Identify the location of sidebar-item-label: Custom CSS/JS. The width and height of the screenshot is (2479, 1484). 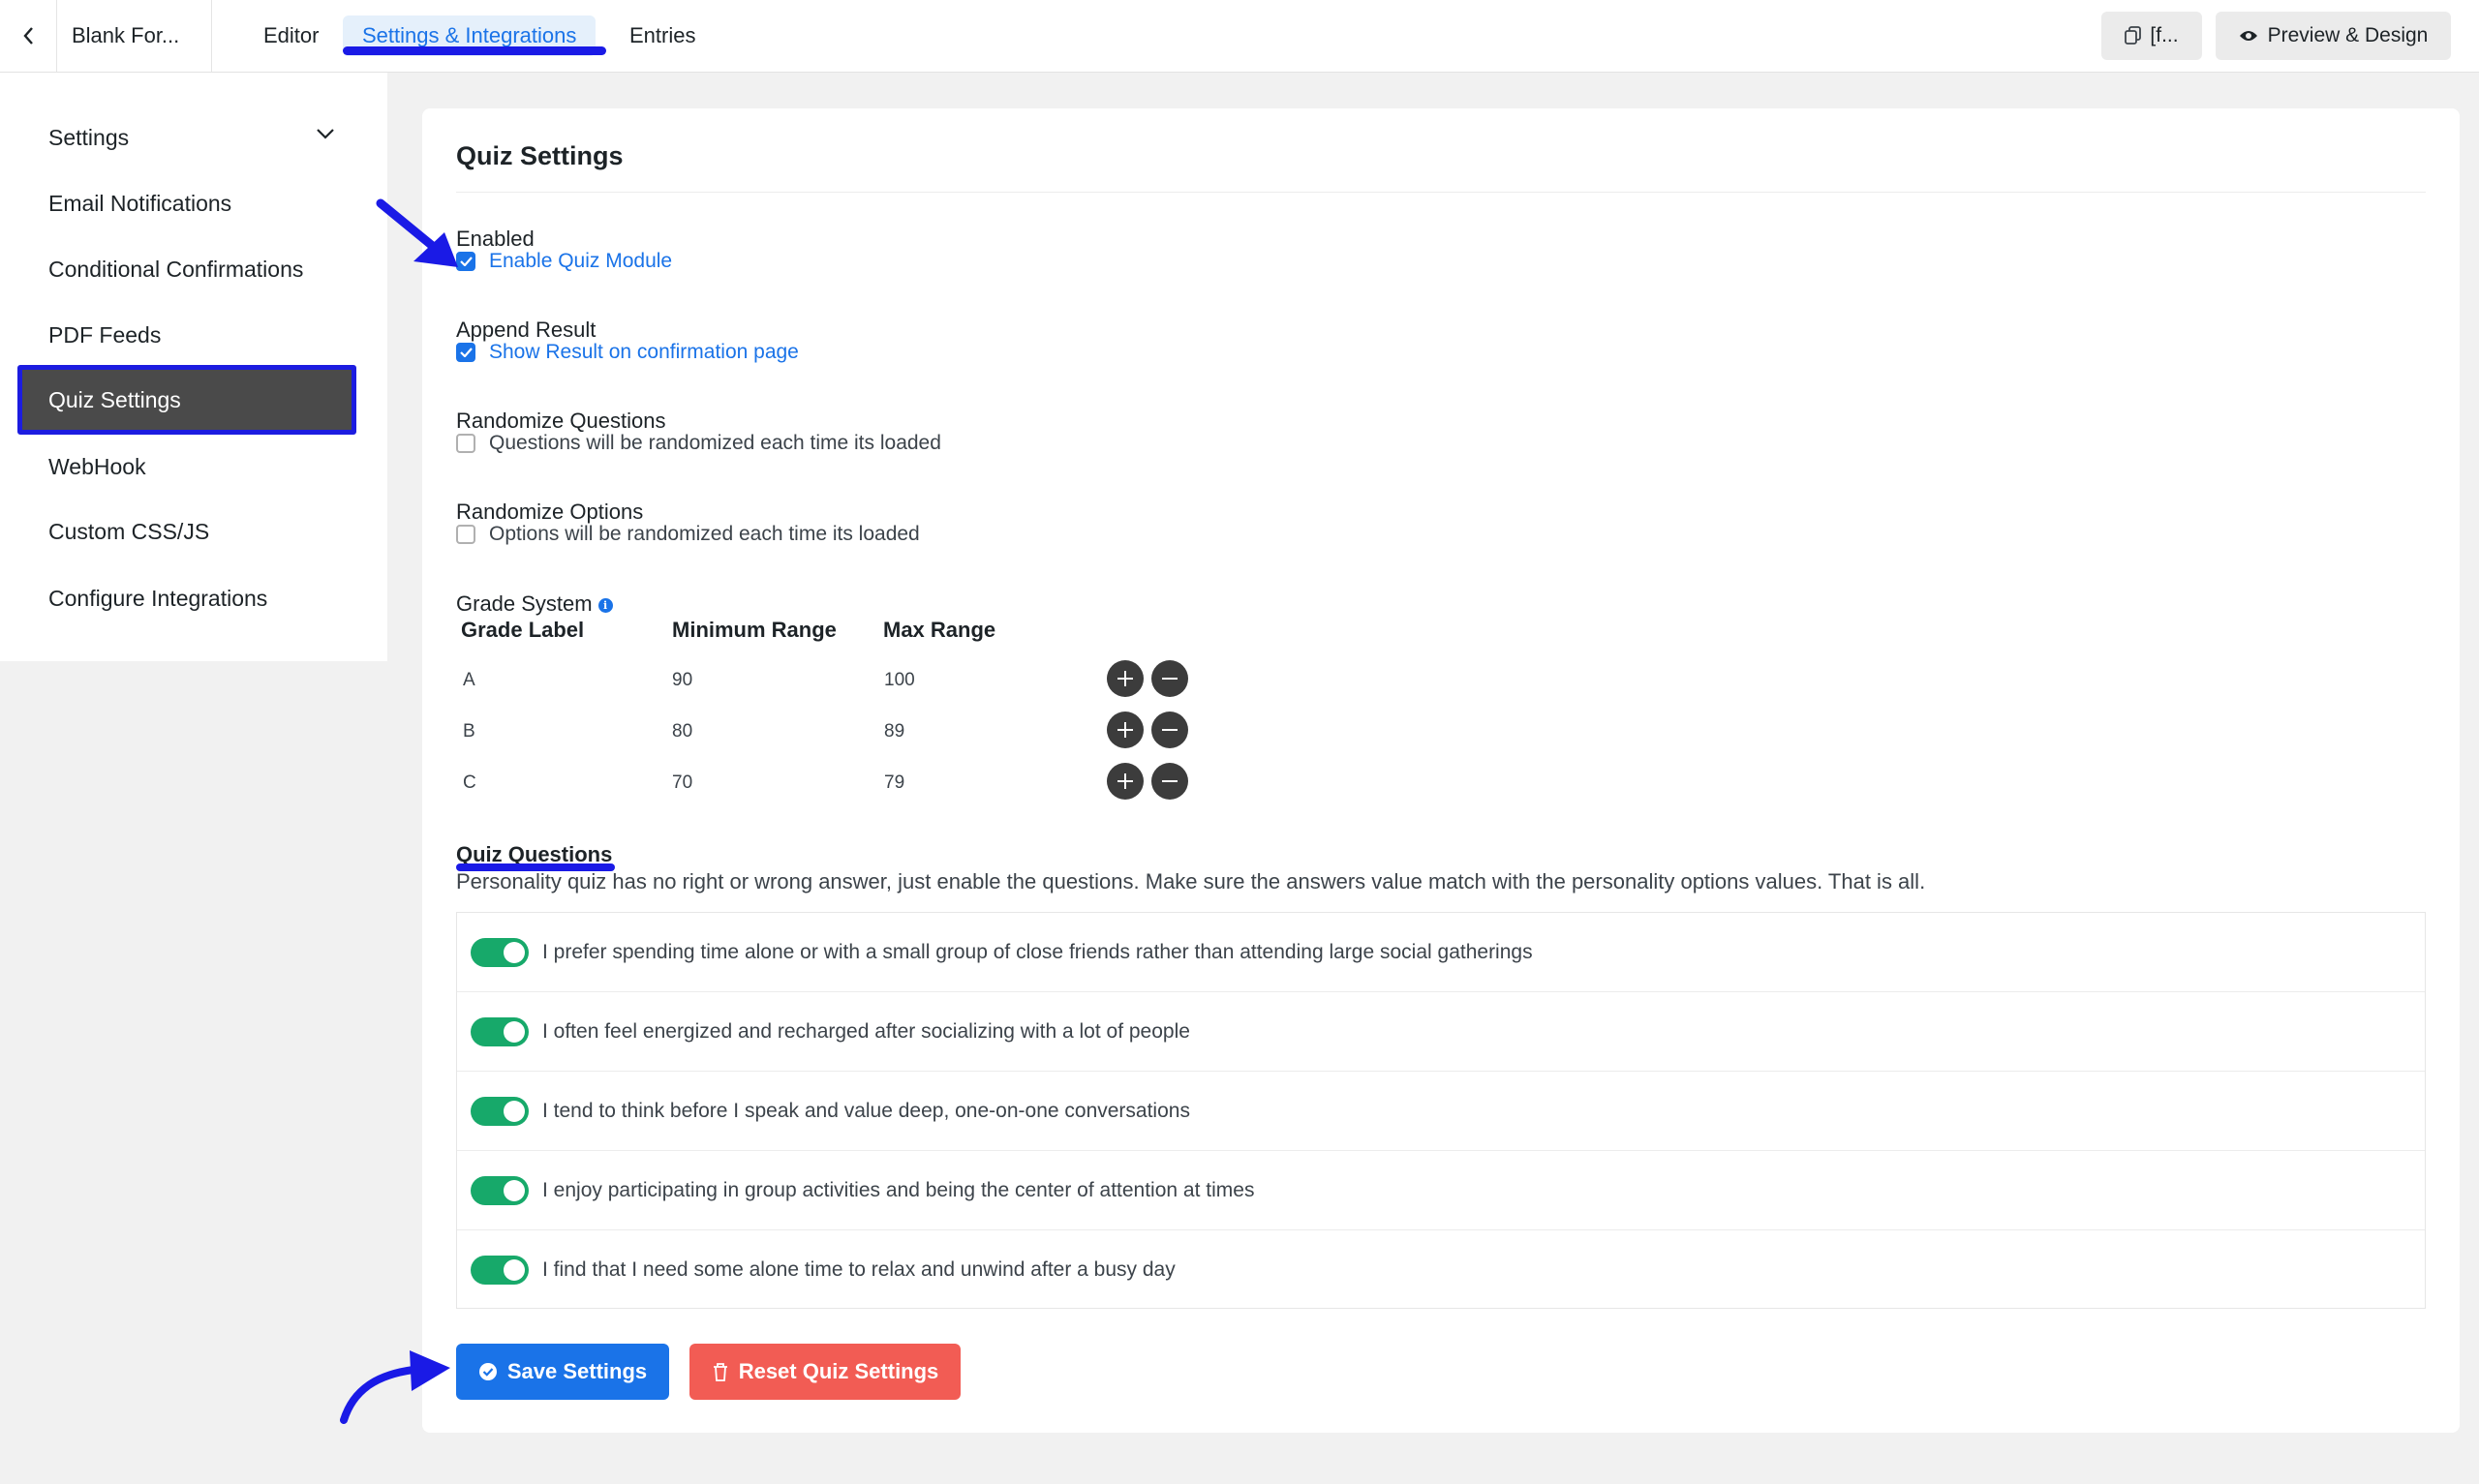
(129, 531).